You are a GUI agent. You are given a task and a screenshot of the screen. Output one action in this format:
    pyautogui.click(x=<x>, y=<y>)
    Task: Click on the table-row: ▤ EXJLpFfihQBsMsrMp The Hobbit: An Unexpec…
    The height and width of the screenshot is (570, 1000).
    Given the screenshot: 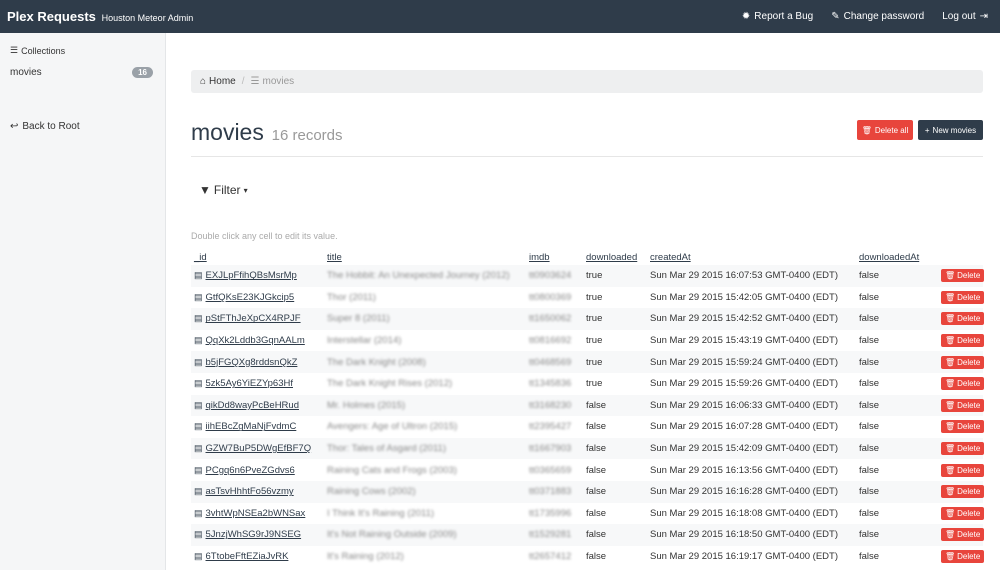 What is the action you would take?
    pyautogui.click(x=588, y=276)
    